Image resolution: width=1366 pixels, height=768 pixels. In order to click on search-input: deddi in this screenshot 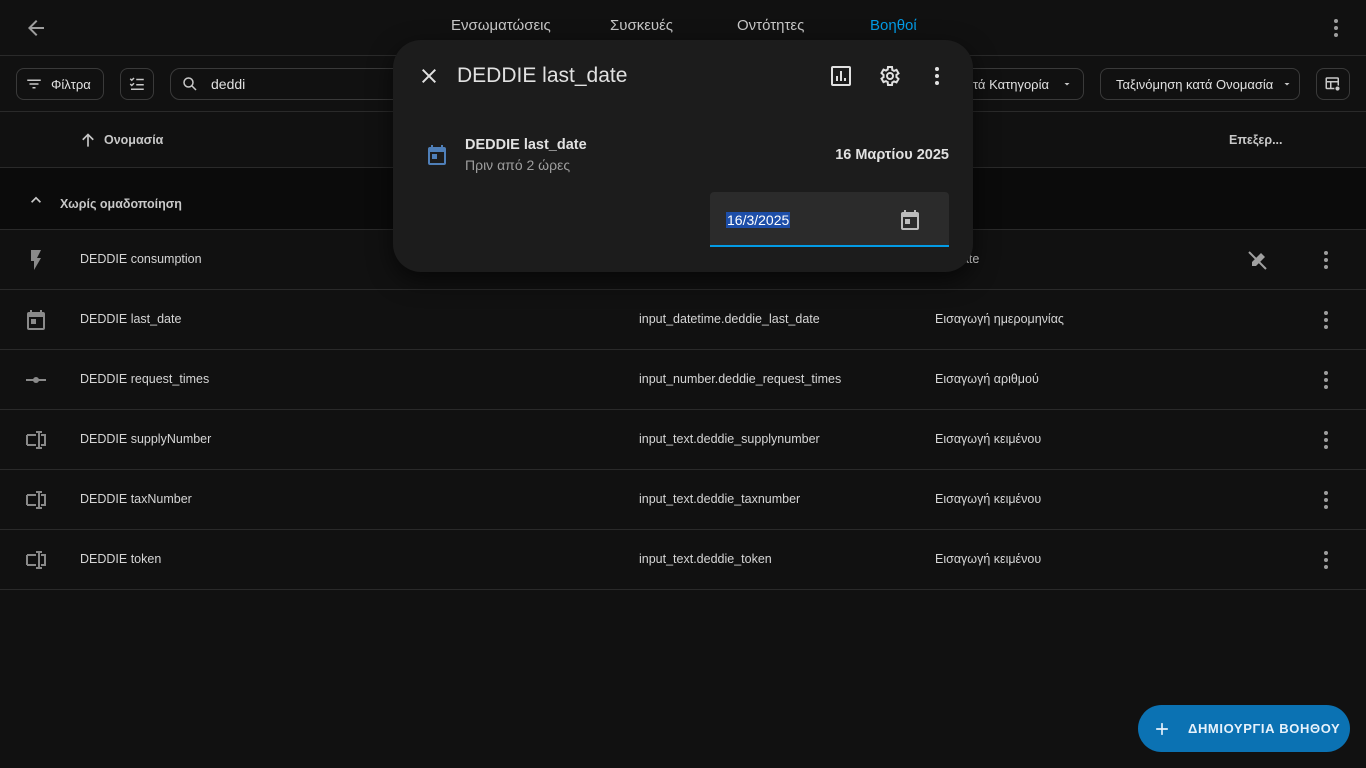, I will do `click(290, 84)`.